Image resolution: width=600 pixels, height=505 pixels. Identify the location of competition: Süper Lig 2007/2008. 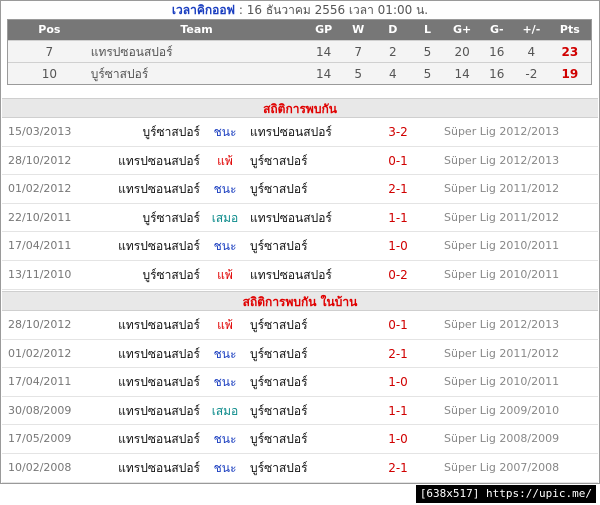
(502, 467).